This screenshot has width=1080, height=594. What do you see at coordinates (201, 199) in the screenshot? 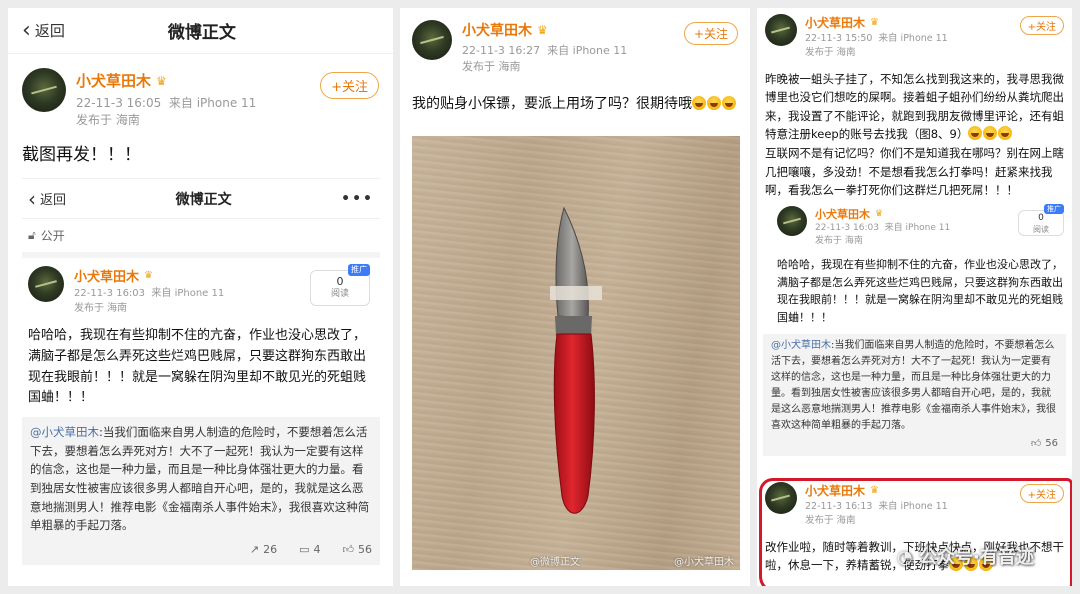
I see `inner-nav-bar: ‹ 返回 微博正文 •••` at bounding box center [201, 199].